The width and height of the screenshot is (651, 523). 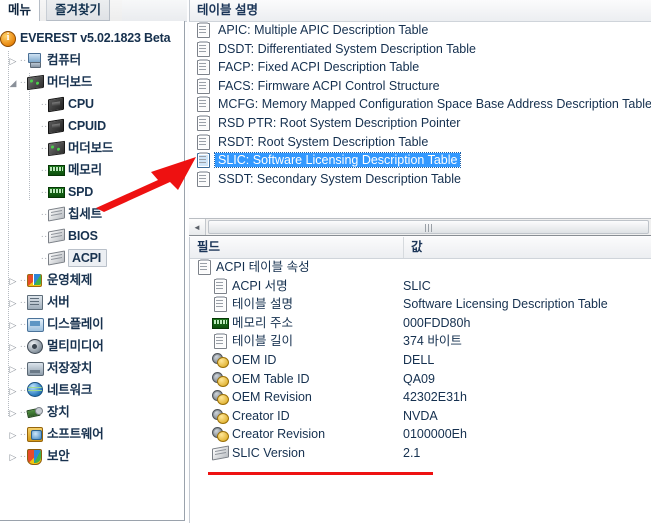 What do you see at coordinates (505, 304) in the screenshot?
I see `detail-value: Software Licensing Description Table` at bounding box center [505, 304].